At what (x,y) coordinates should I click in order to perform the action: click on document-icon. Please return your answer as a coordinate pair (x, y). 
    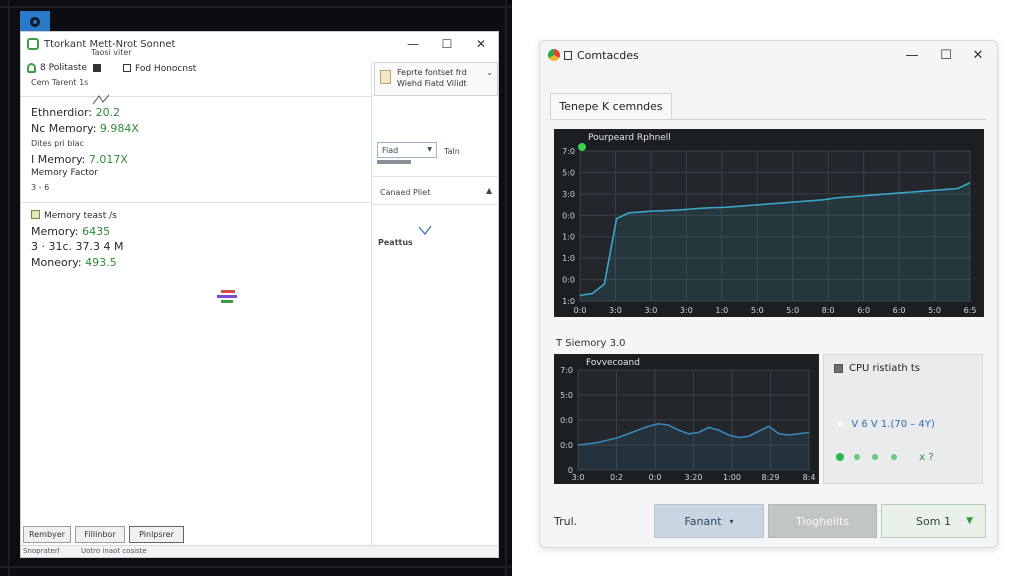
    Looking at the image, I should click on (385, 77).